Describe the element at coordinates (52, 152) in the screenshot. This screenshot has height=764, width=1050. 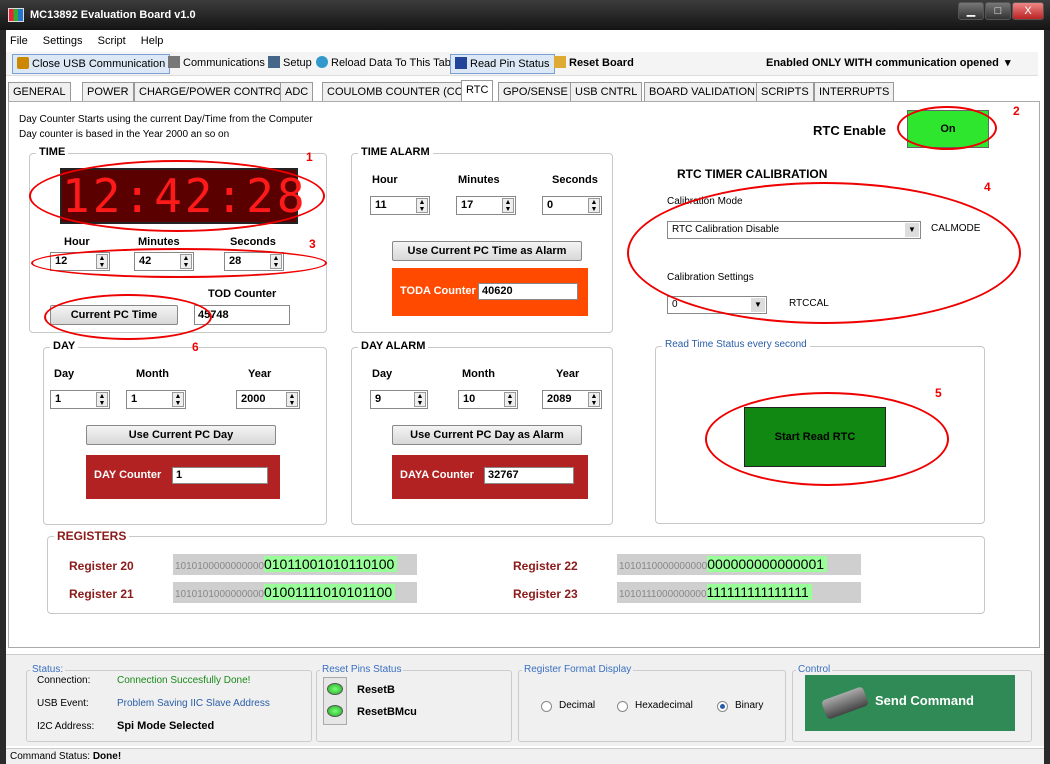
I see `time-group-label: TIME` at that location.